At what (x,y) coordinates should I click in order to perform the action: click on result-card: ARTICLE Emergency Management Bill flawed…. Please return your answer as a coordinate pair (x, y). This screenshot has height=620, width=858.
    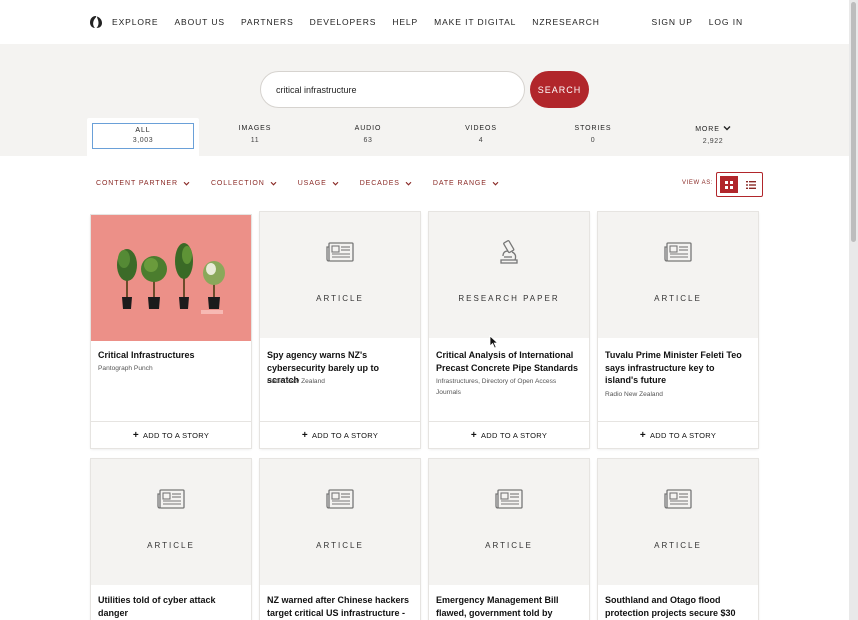
    Looking at the image, I should click on (509, 539).